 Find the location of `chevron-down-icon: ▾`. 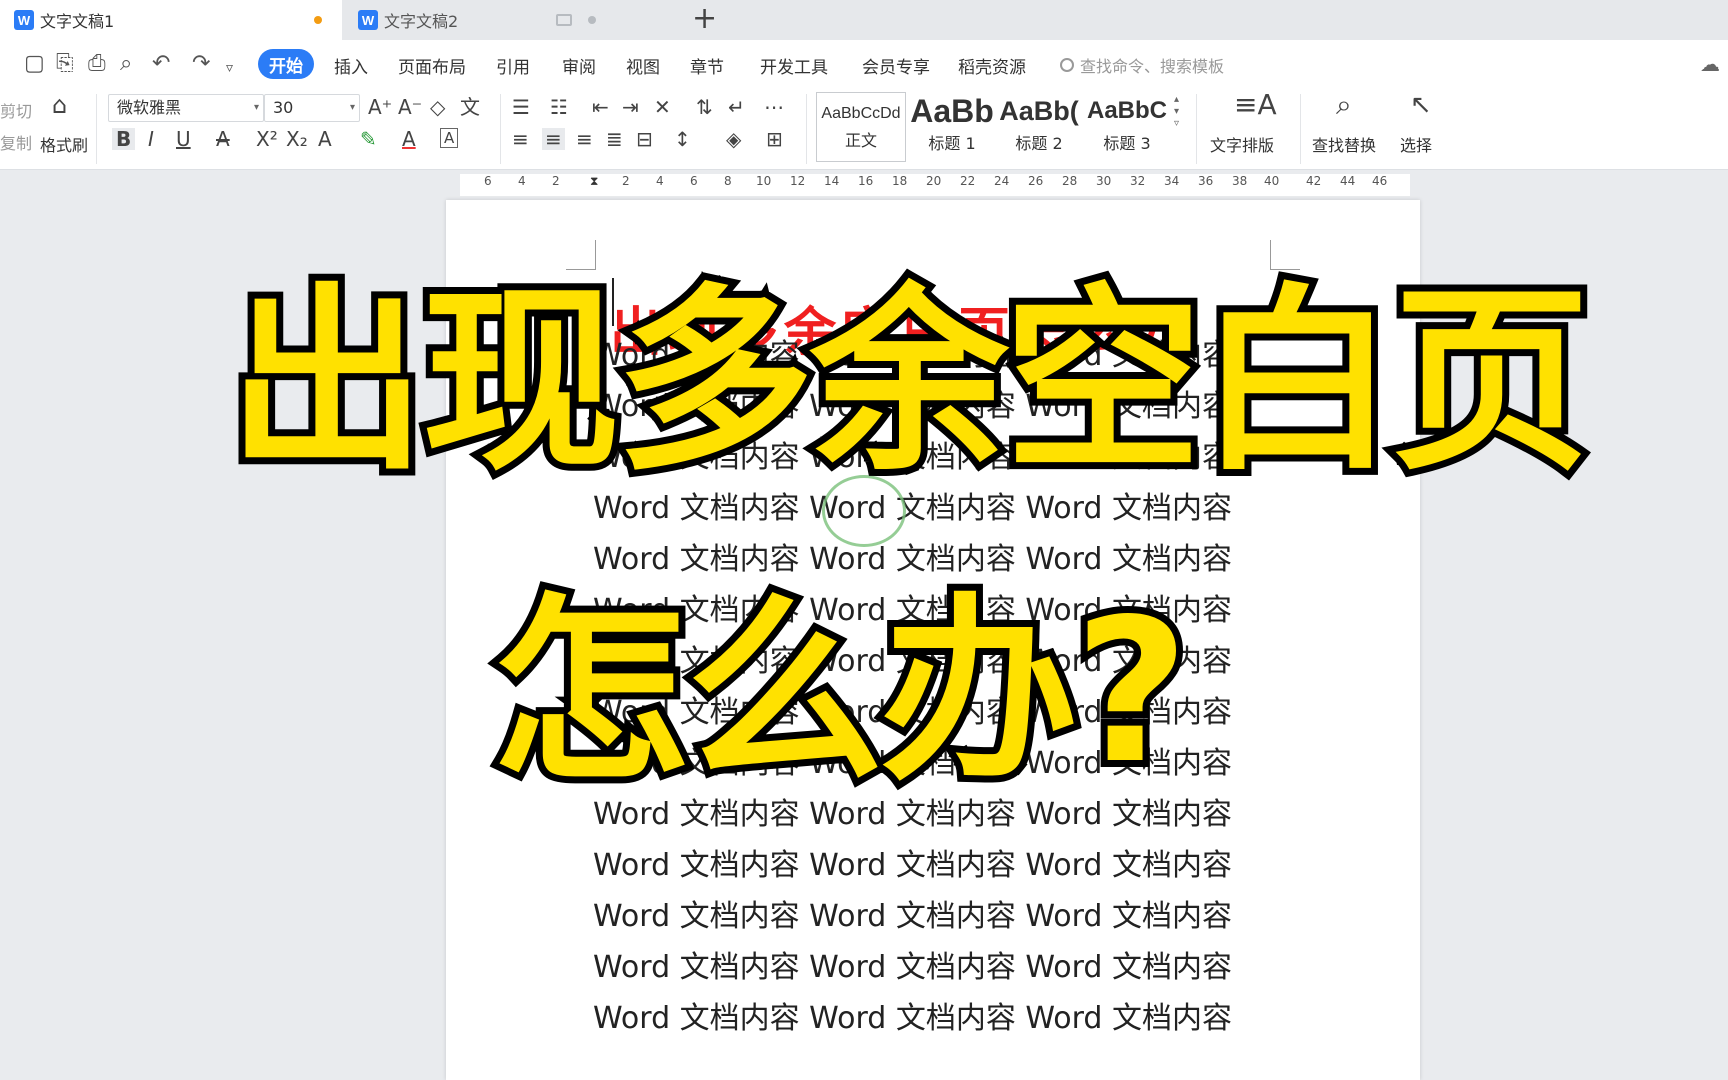

chevron-down-icon: ▾ is located at coordinates (256, 107).